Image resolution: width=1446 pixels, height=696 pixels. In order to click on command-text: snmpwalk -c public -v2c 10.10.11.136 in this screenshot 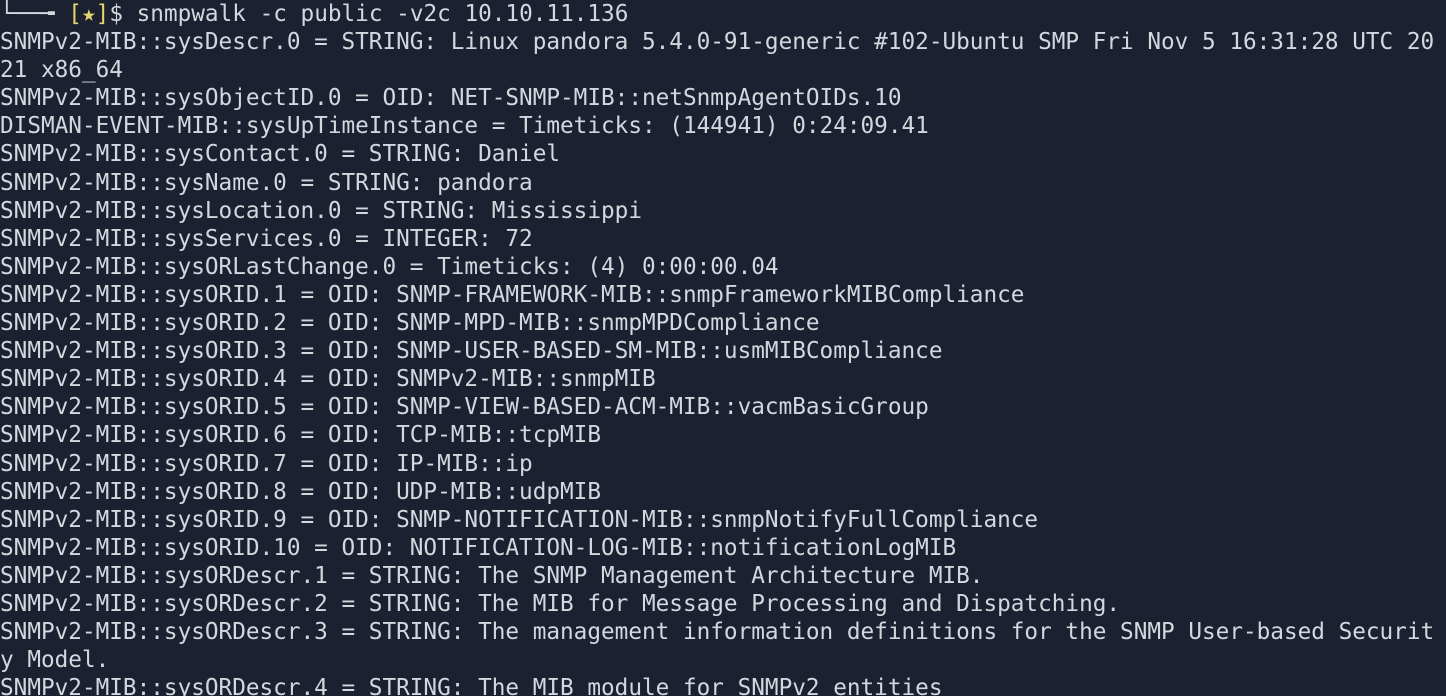, I will do `click(382, 14)`.